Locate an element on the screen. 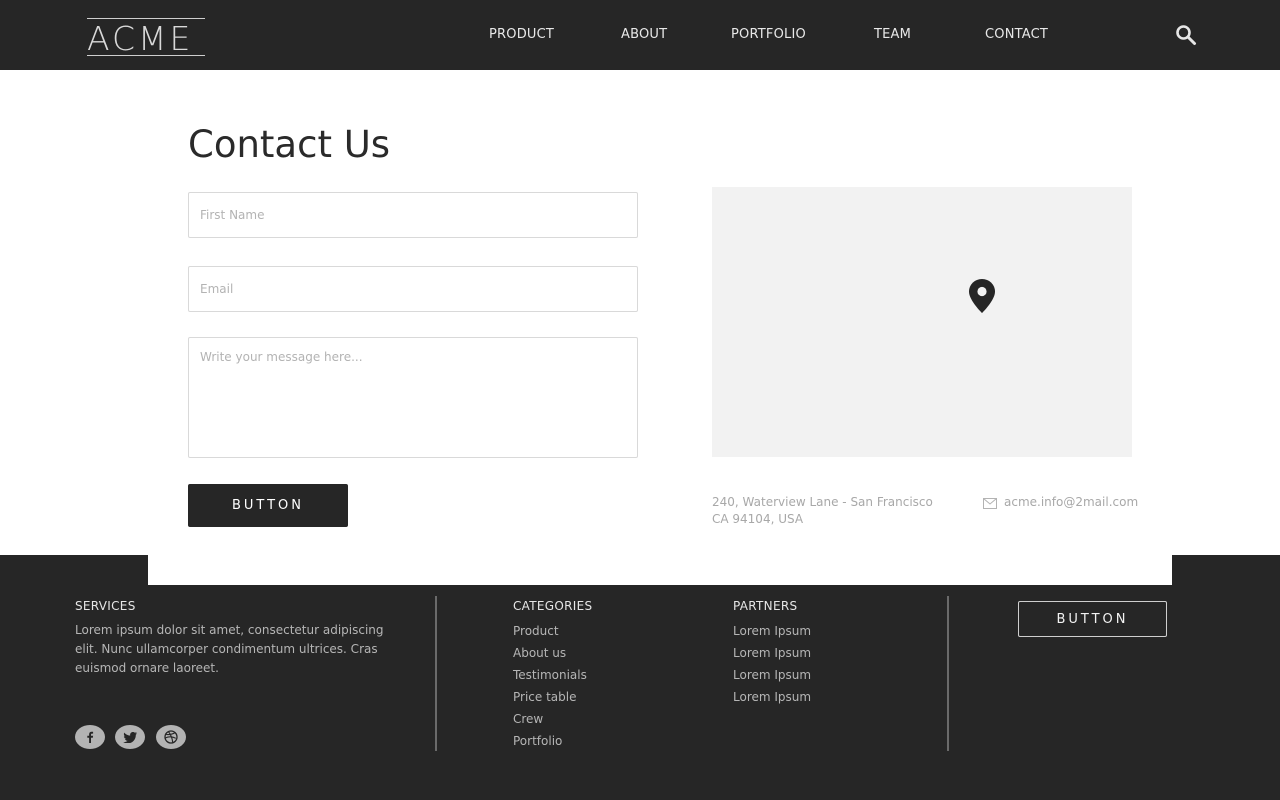 The image size is (1280, 800). twitter-icon is located at coordinates (130, 737).